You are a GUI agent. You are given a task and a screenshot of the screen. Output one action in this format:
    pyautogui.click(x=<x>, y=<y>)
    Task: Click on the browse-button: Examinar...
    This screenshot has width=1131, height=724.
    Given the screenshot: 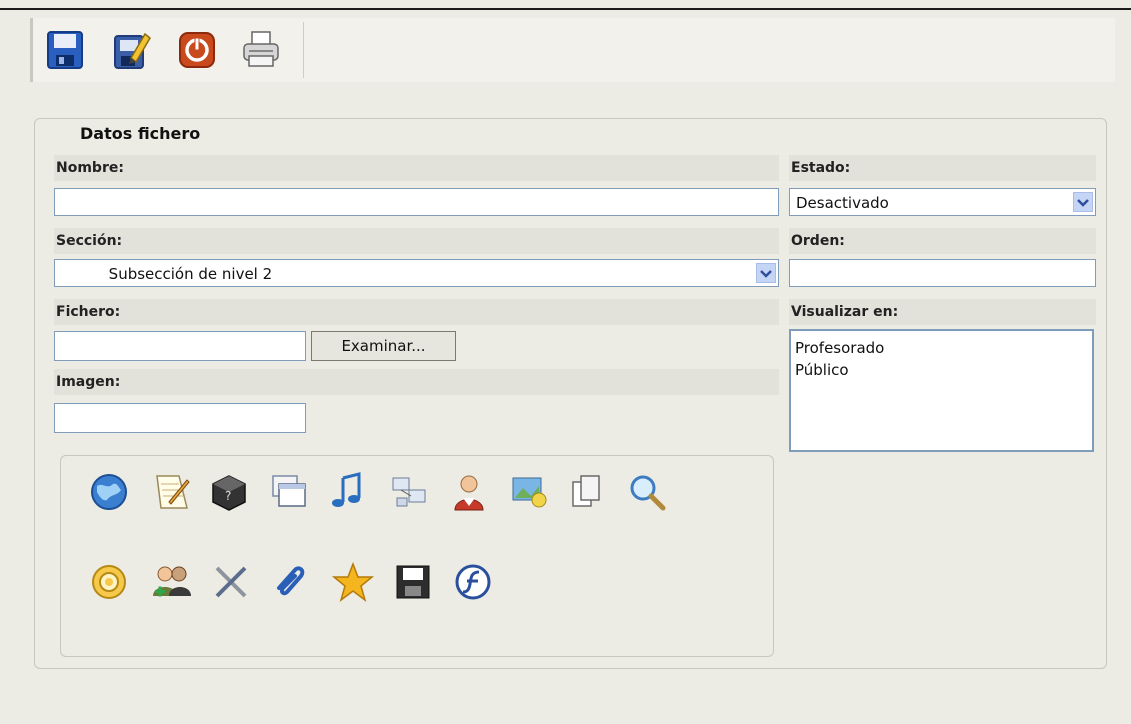 What is the action you would take?
    pyautogui.click(x=383, y=346)
    